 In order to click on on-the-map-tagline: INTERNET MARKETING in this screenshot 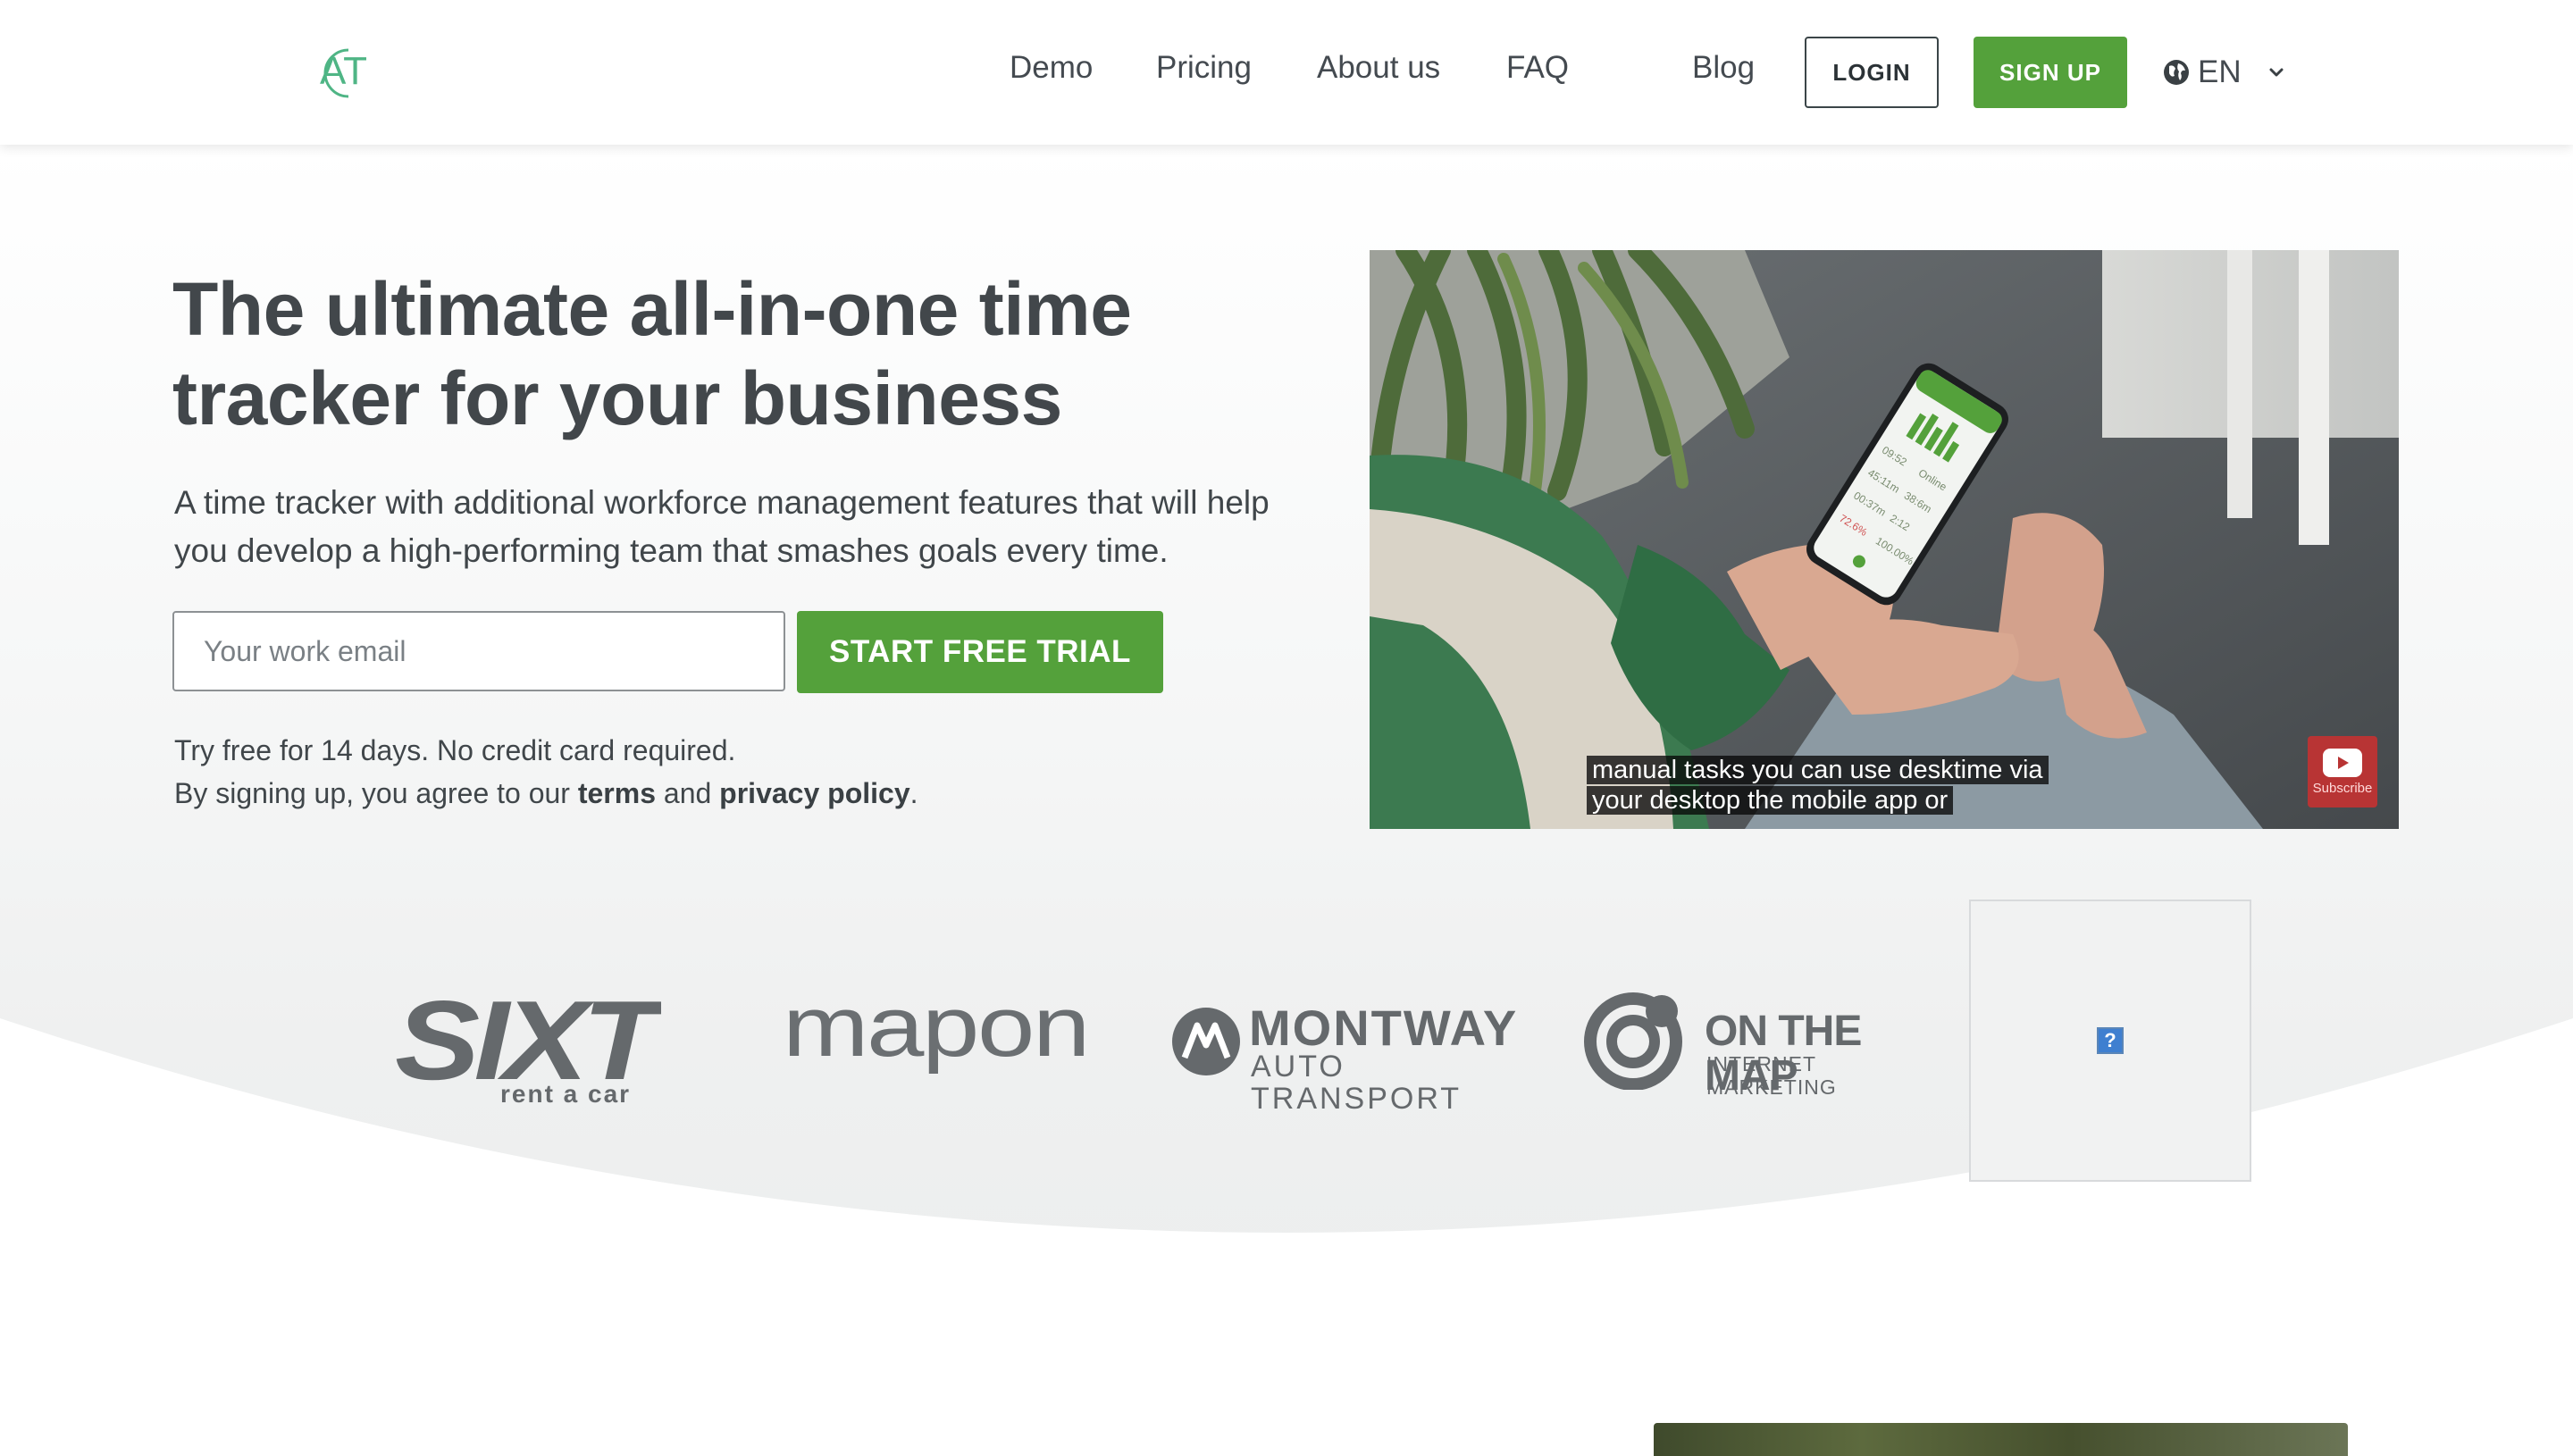, I will do `click(1771, 1075)`.